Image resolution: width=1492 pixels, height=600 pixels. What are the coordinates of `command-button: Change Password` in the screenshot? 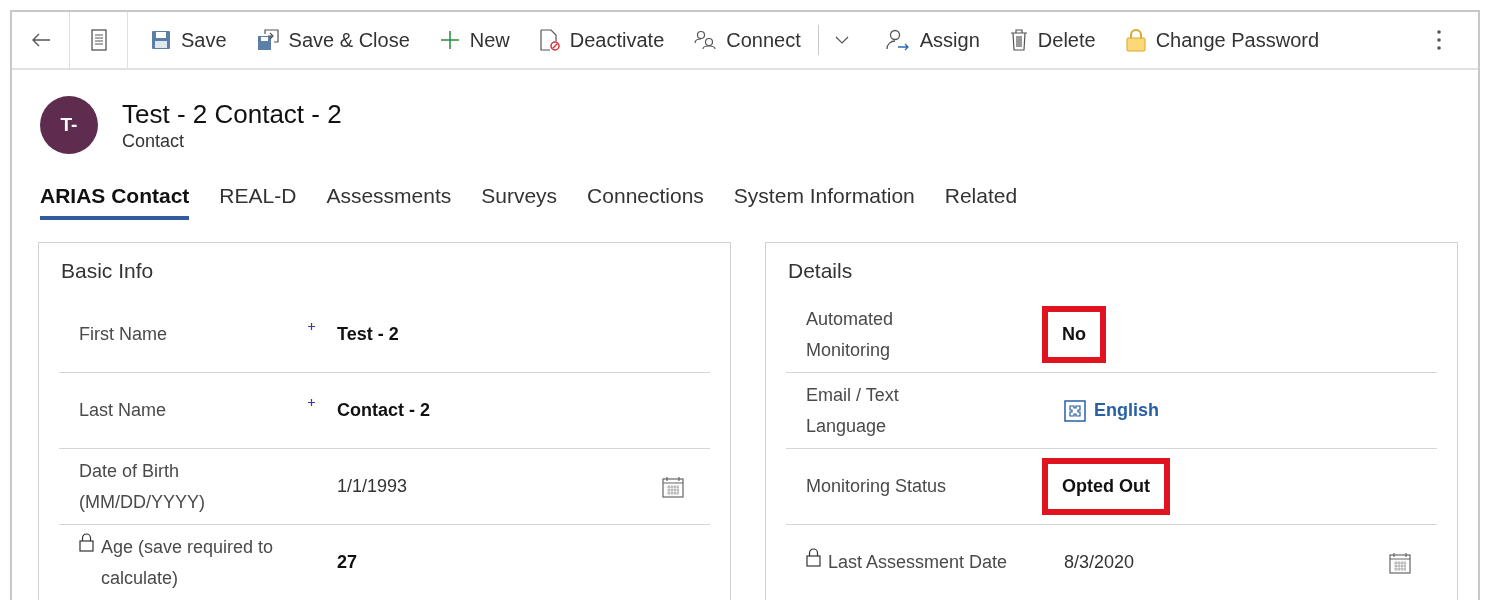 It's located at (1222, 40).